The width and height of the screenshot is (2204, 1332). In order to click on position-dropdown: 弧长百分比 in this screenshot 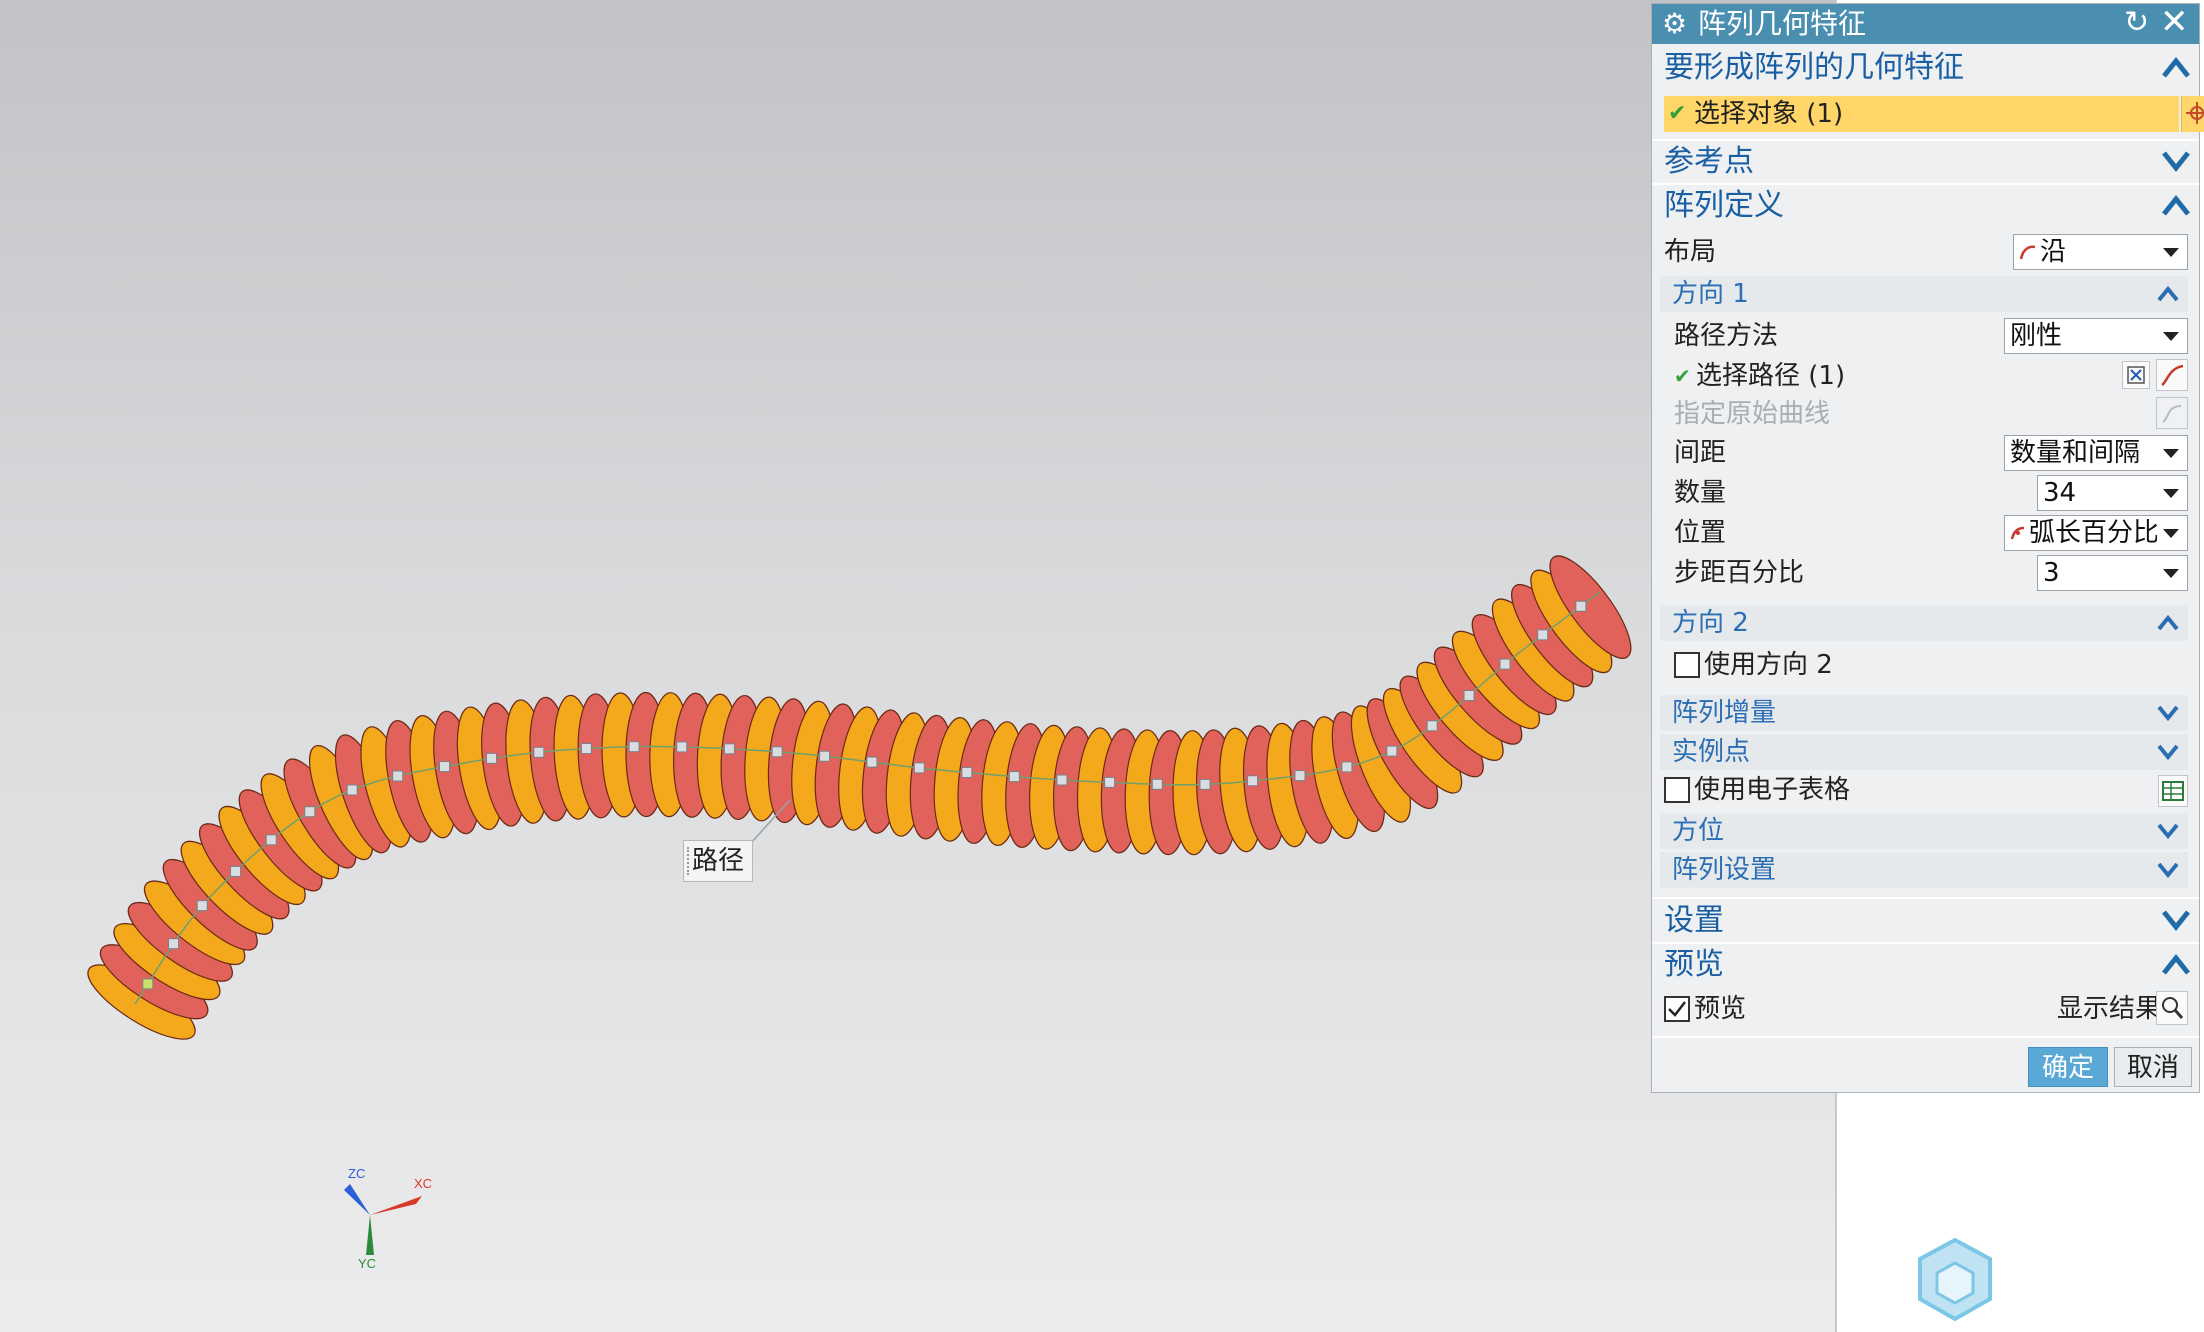, I will do `click(2096, 533)`.